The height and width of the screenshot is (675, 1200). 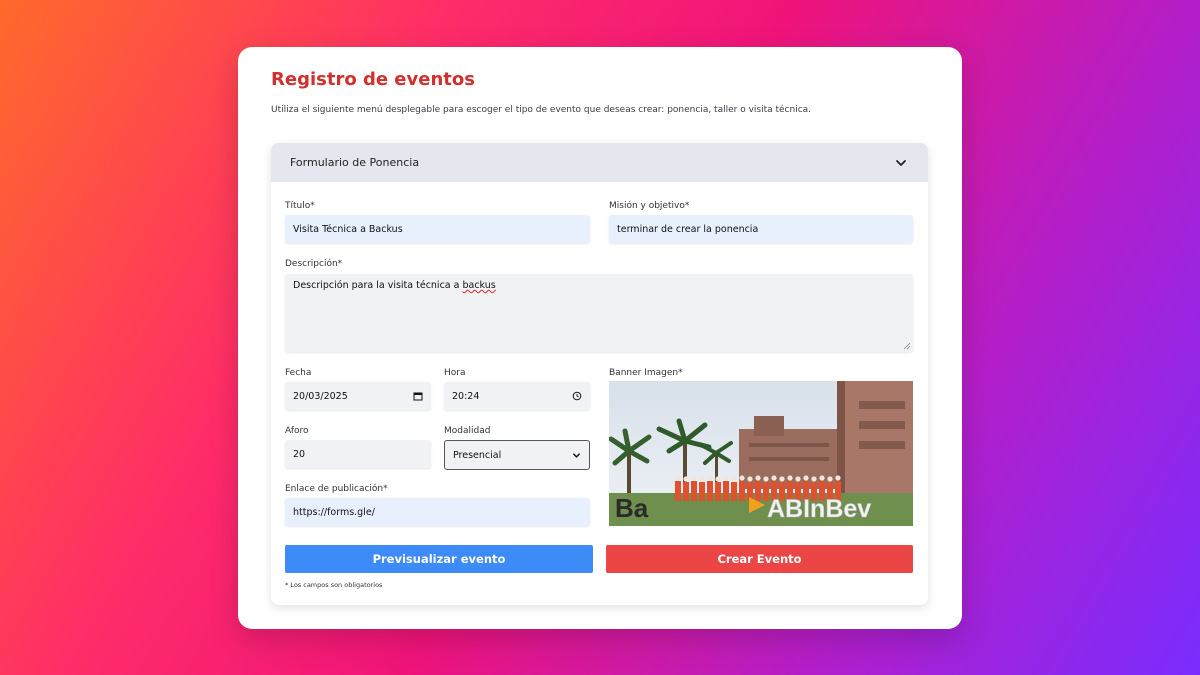 I want to click on banner-label: Banner Imagen*, so click(x=646, y=373).